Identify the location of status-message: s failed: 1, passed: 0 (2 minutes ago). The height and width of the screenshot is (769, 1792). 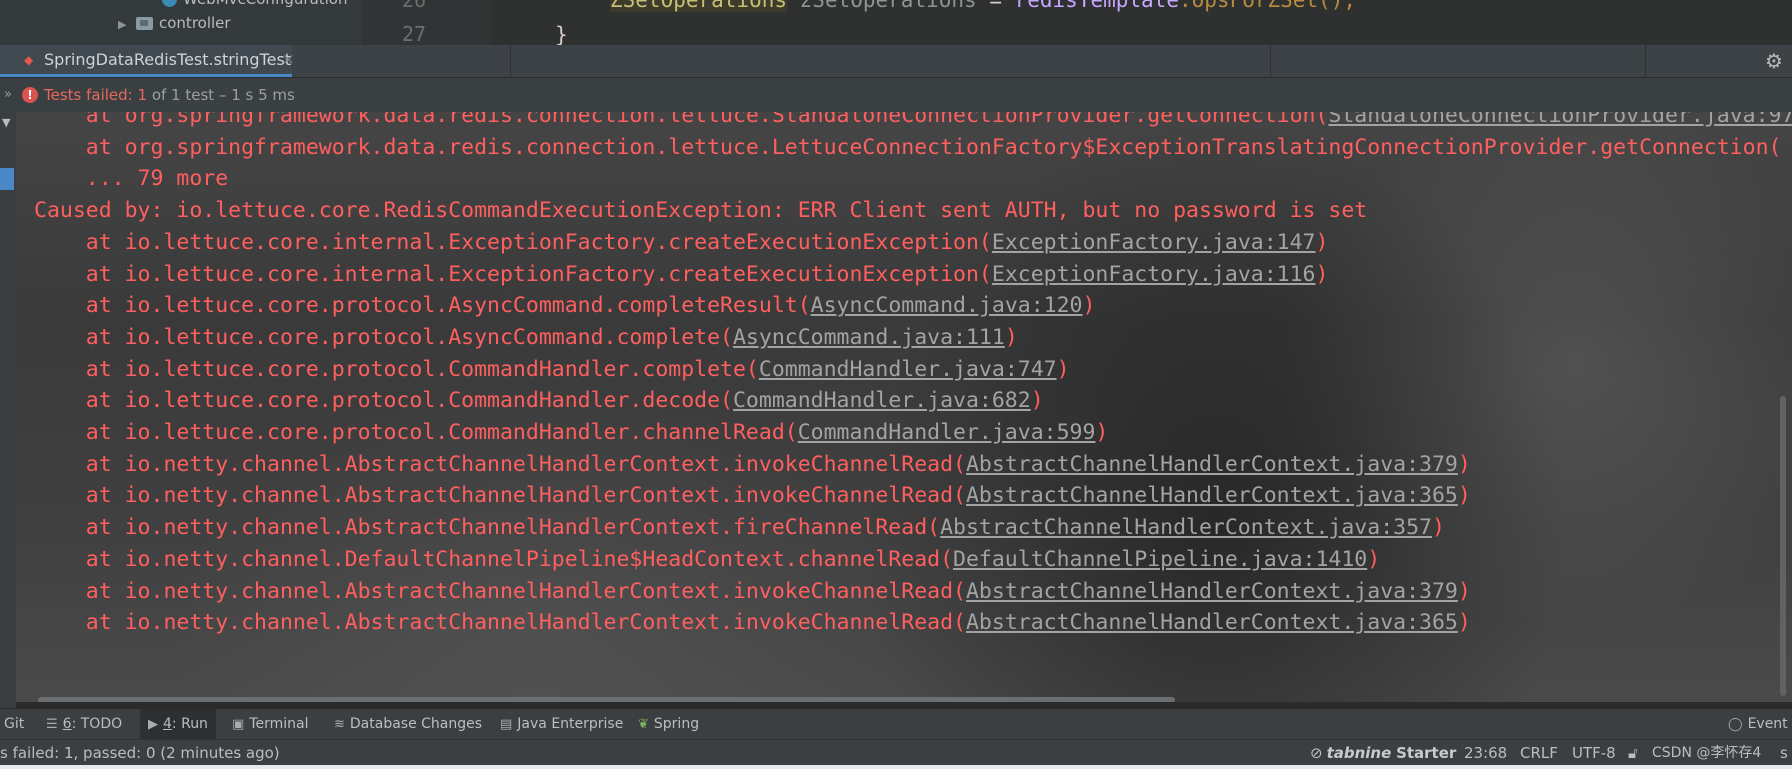
(140, 753).